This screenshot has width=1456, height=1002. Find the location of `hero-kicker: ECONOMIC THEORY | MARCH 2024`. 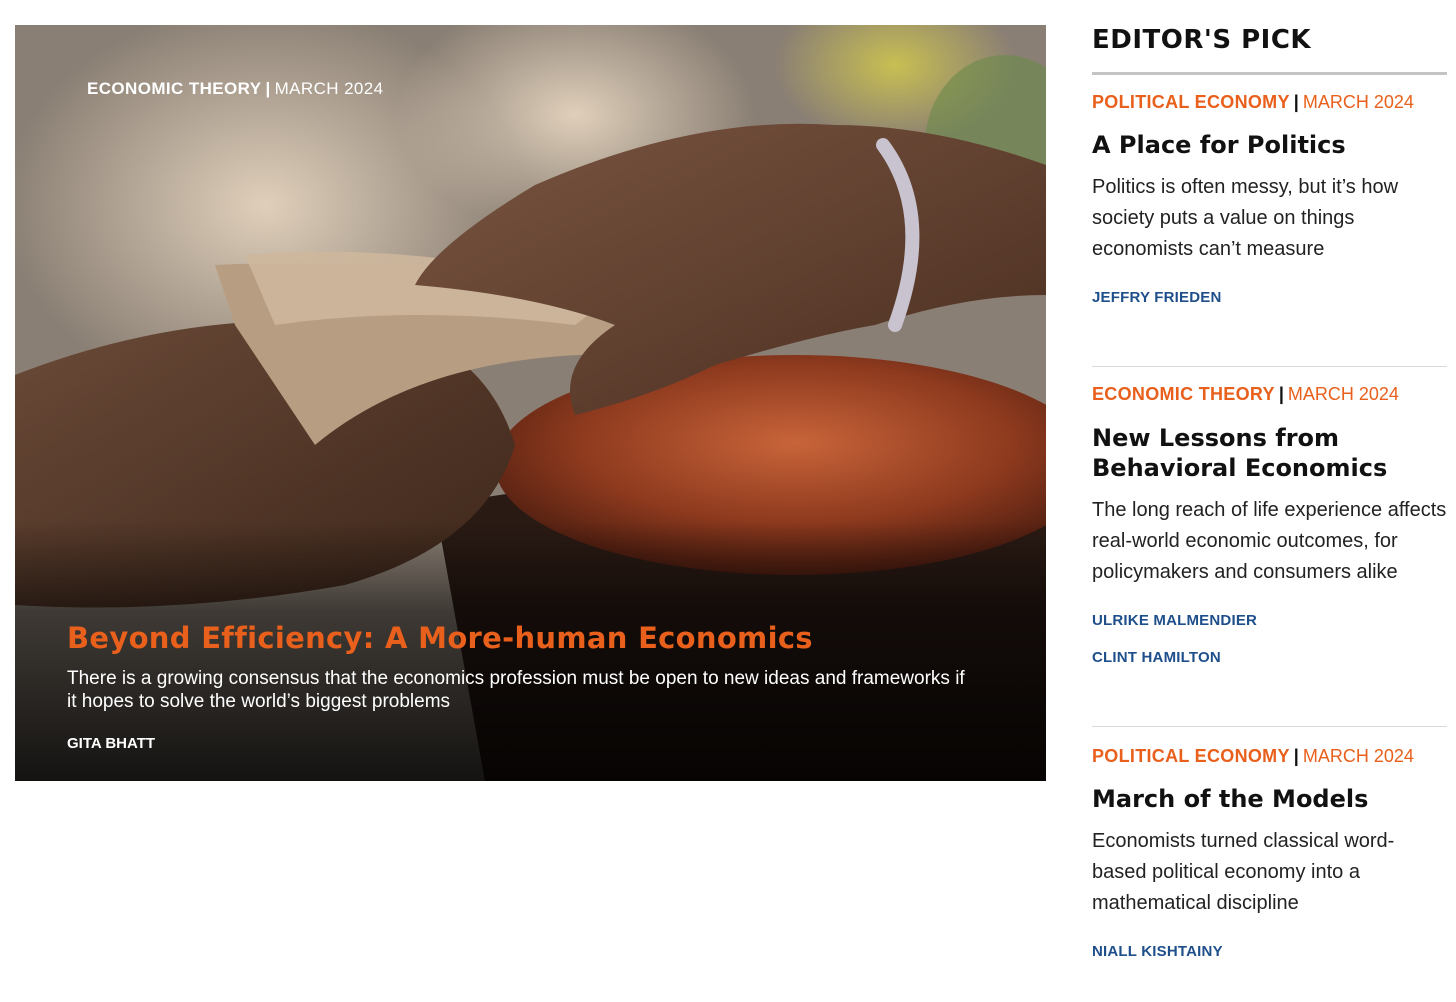

hero-kicker: ECONOMIC THEORY | MARCH 2024 is located at coordinates (235, 89).